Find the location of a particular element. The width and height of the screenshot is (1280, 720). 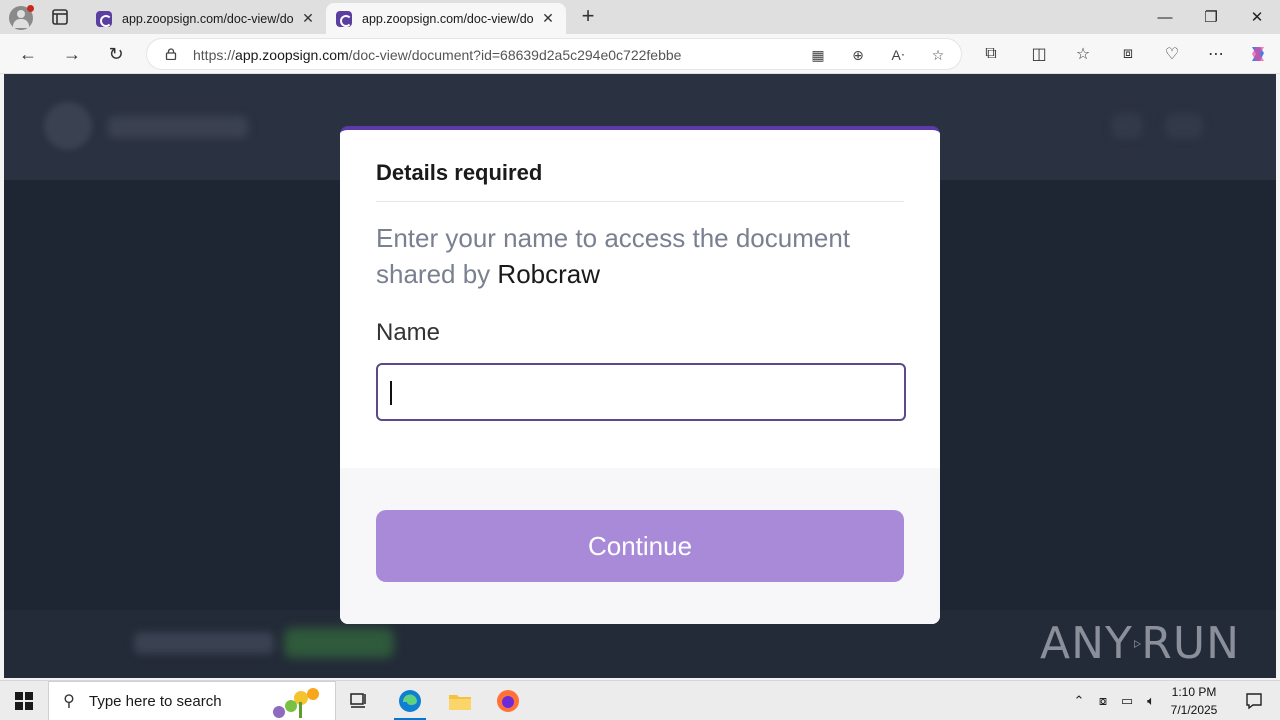

browser-tab-1: app.zoopsign.com/doc-view/docu ✕ is located at coordinates (206, 18).